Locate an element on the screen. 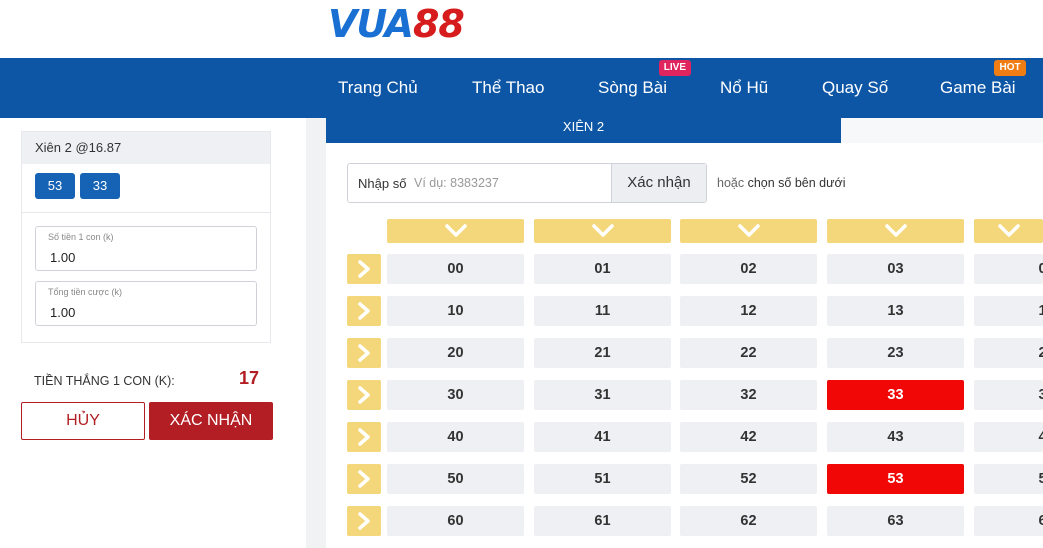 The height and width of the screenshot is (548, 1043). number-cell: 32 is located at coordinates (748, 395).